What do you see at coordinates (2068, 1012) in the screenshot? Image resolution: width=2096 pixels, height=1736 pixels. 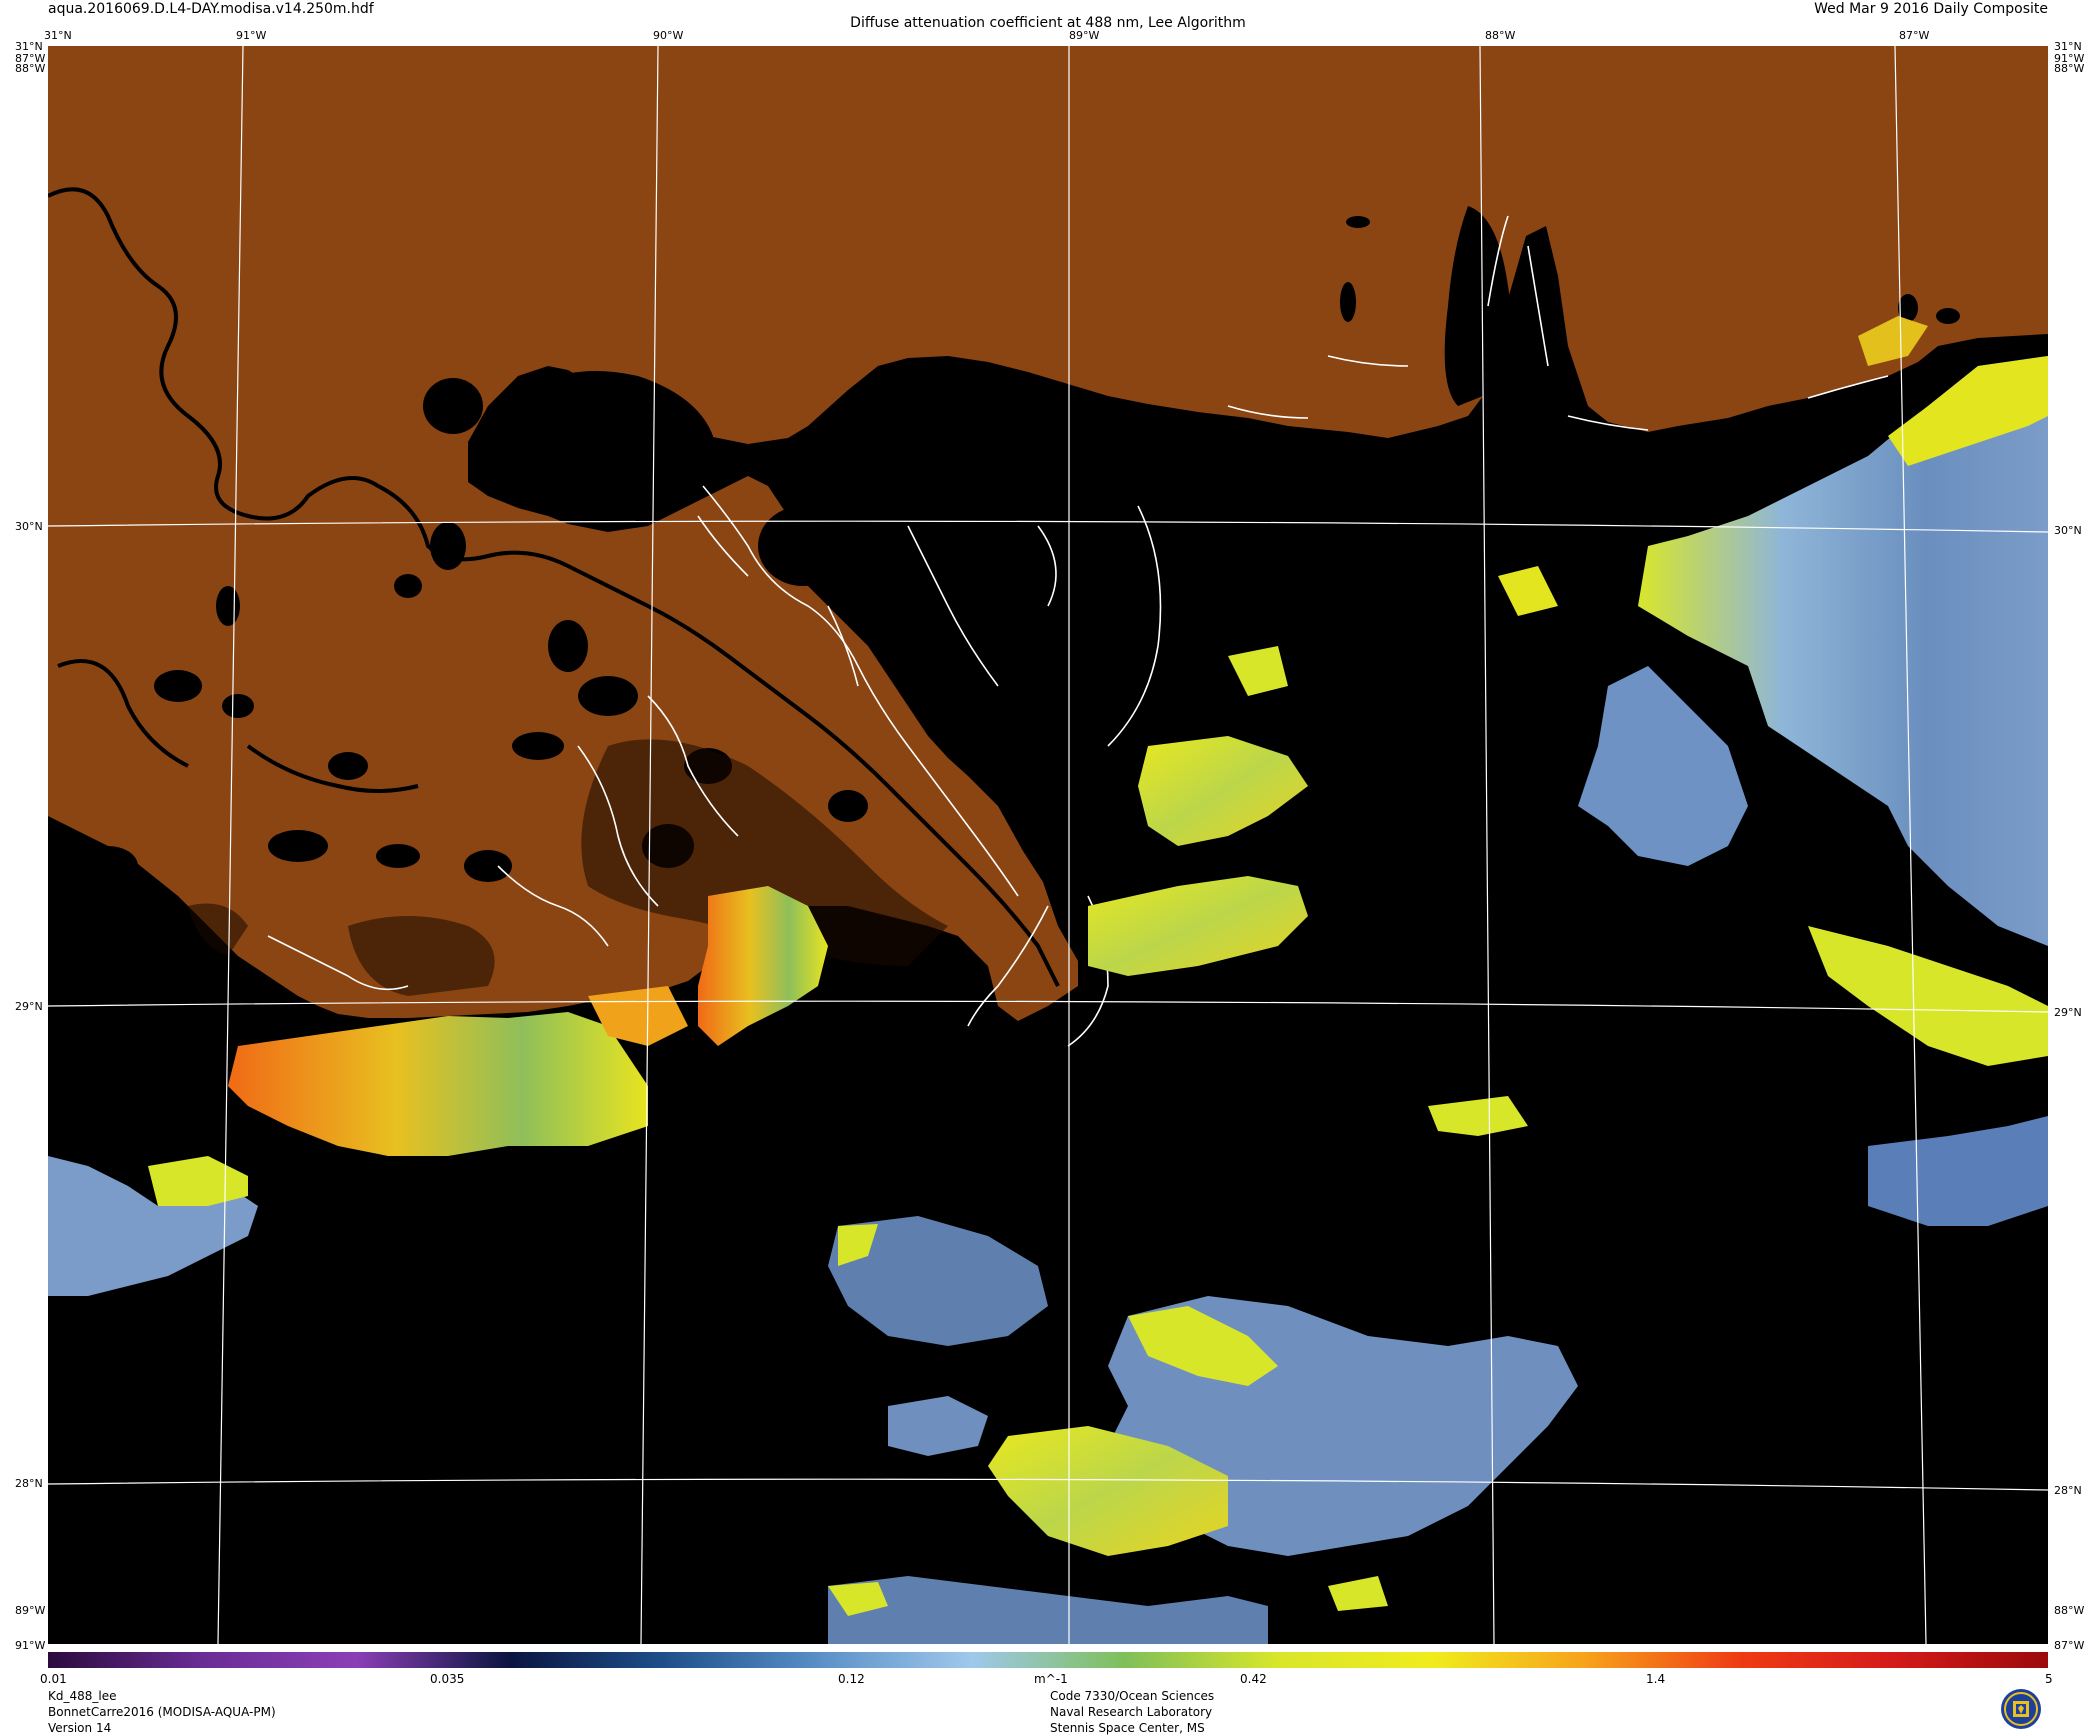 I see `lat-label-29n-right: 29°N` at bounding box center [2068, 1012].